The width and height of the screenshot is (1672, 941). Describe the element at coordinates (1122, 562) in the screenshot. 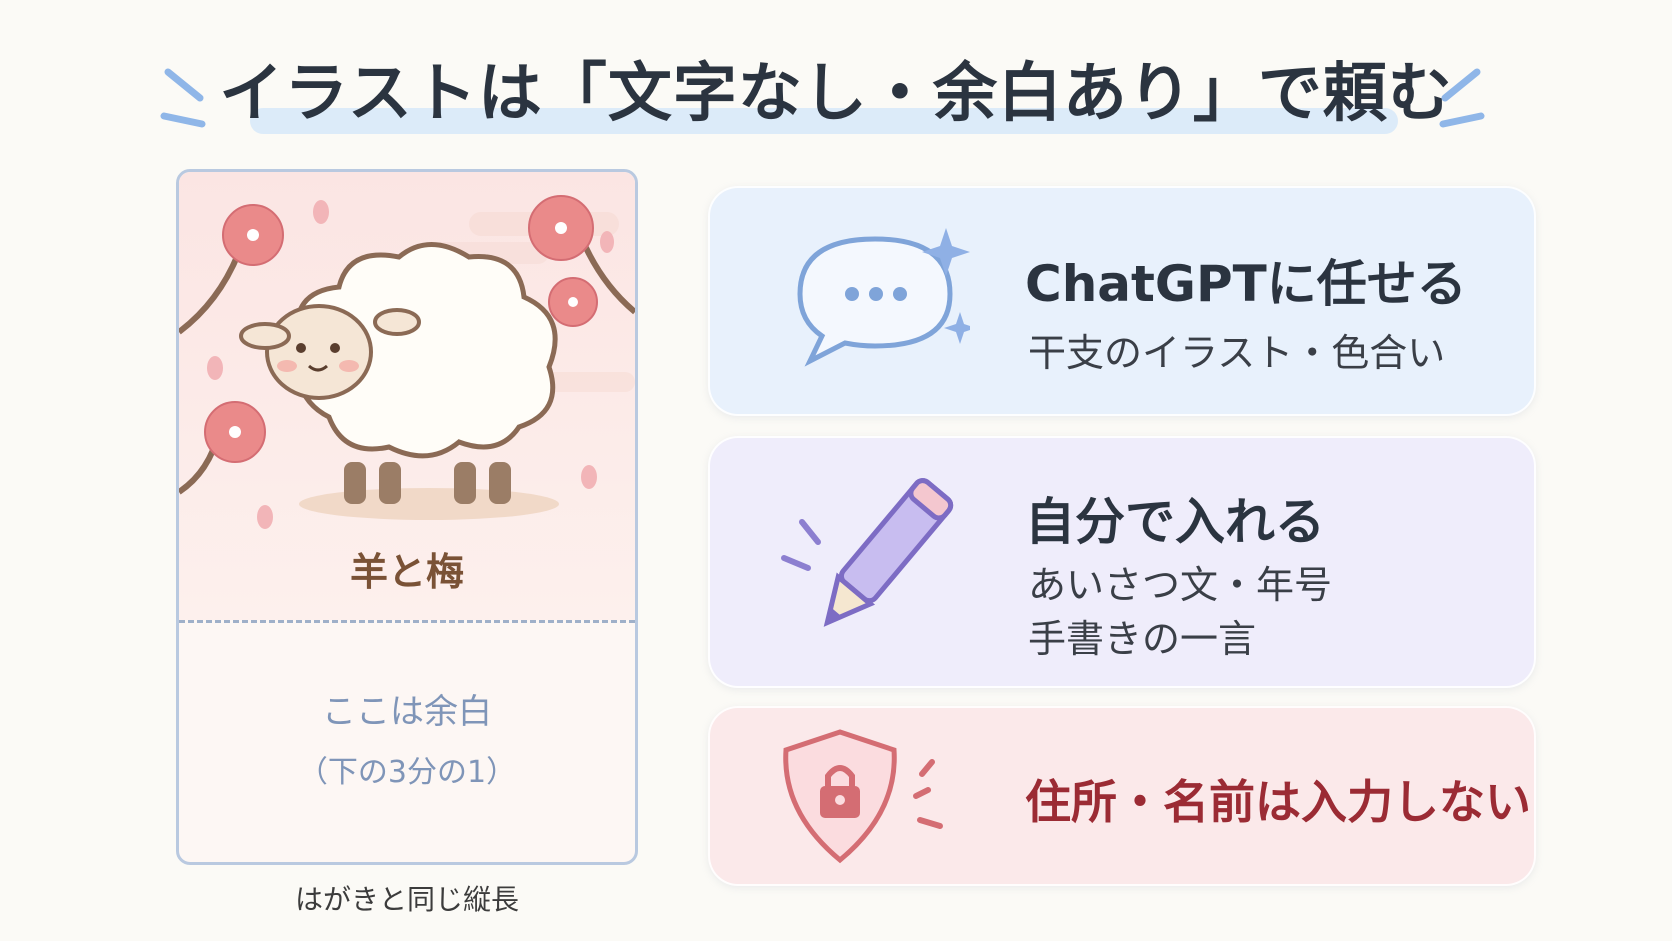

I see `step-self: 自分で入れる あいさつ文・年号 手書きの一言` at that location.